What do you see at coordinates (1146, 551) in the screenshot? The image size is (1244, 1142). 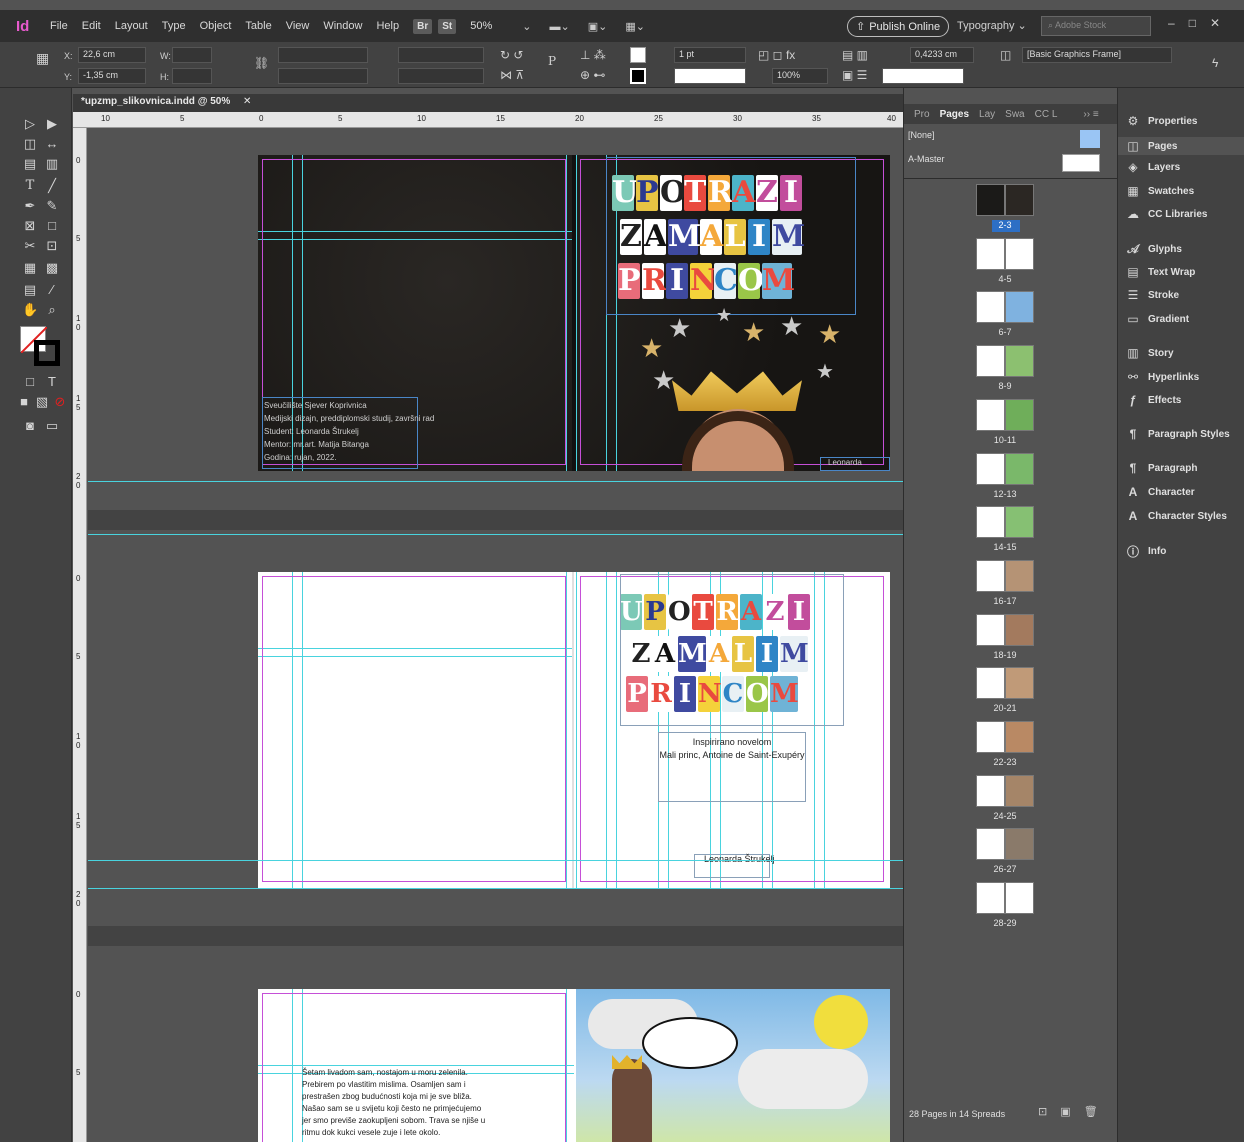 I see `dock-item-info: ⓘ Info` at bounding box center [1146, 551].